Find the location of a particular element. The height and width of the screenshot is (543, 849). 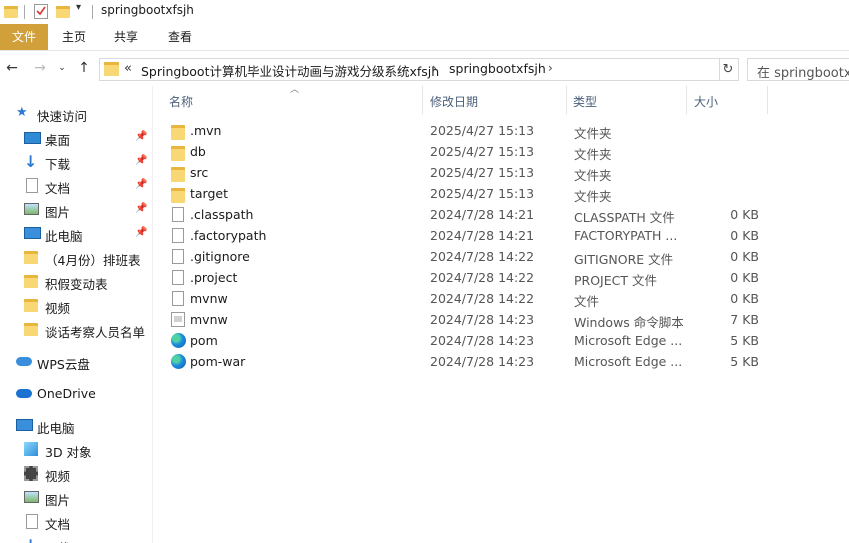

recent-locations-icon: ⌄ is located at coordinates (62, 68).